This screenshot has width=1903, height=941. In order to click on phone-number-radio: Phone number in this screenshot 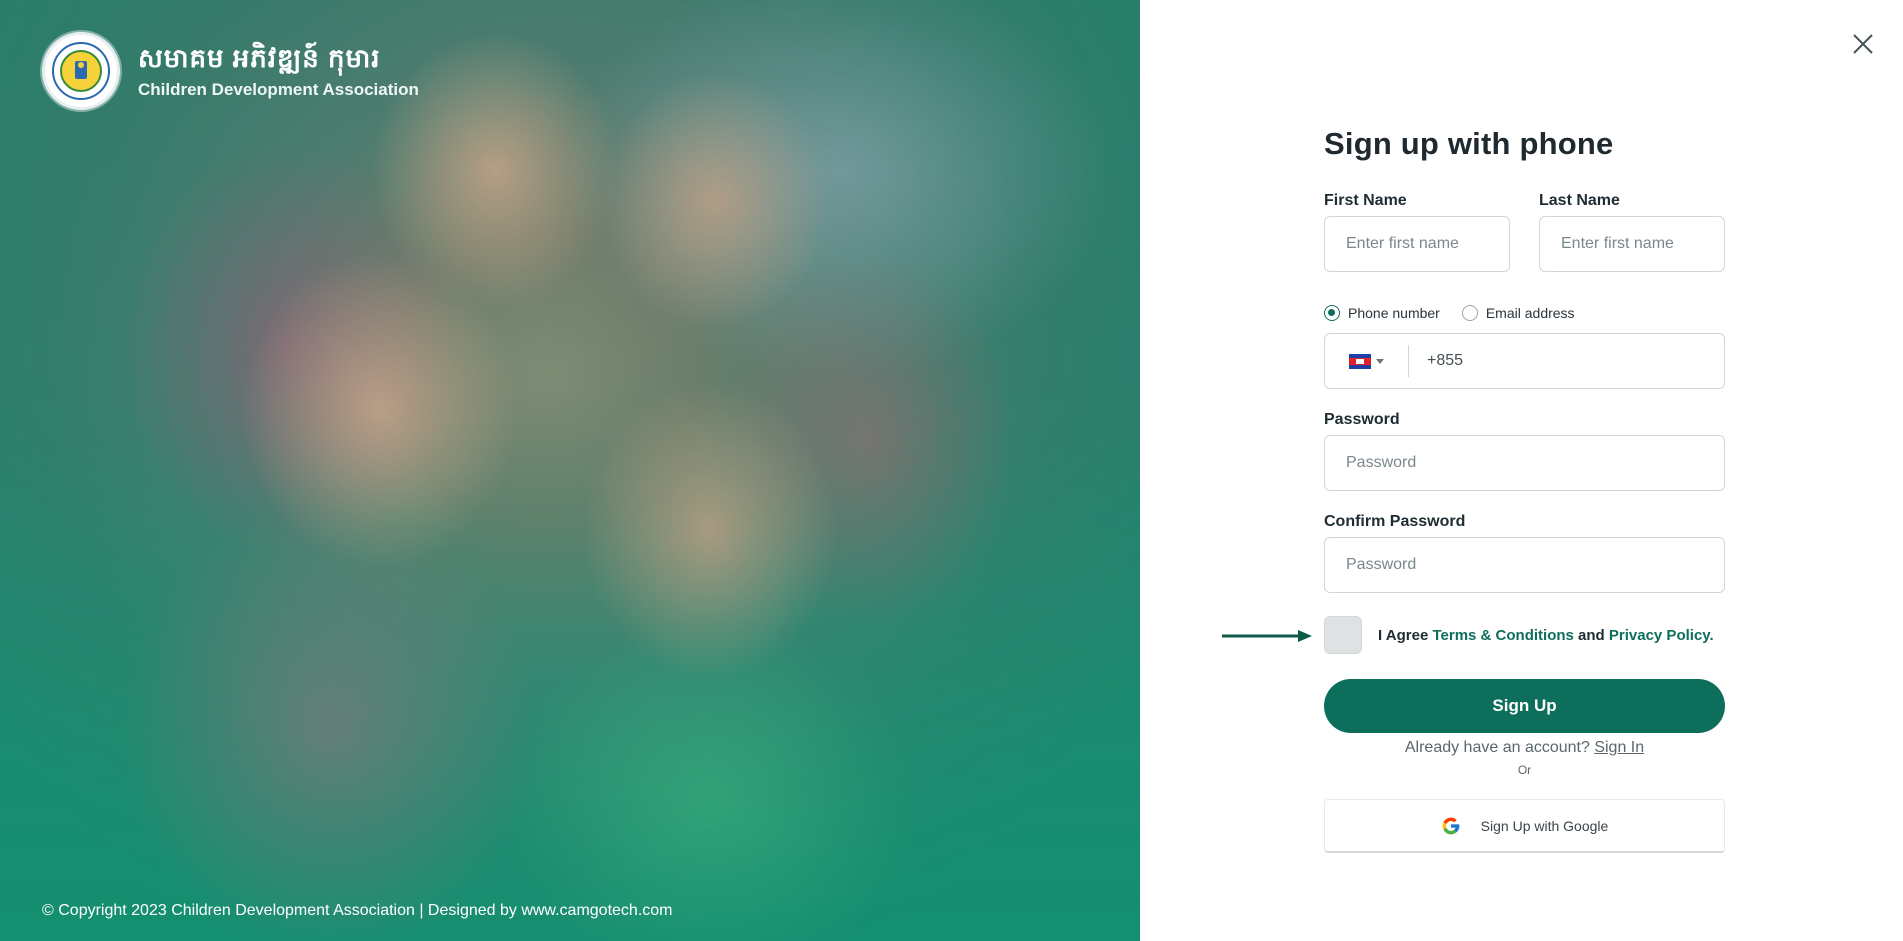, I will do `click(1382, 313)`.